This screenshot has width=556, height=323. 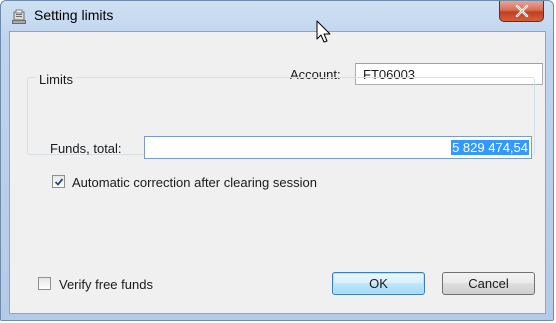 I want to click on funds-total-value: 5 829 474,54, so click(x=490, y=147).